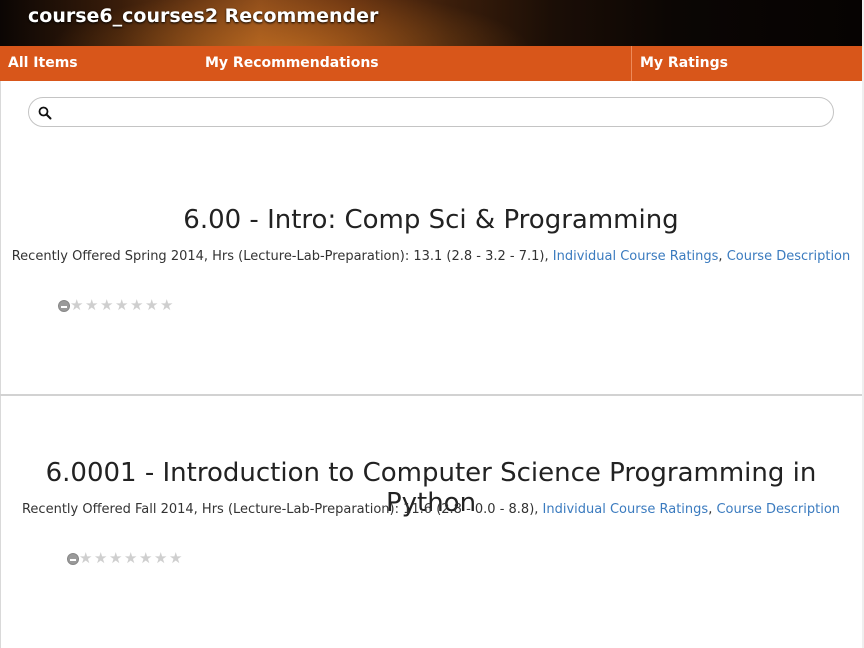 This screenshot has height=648, width=864. Describe the element at coordinates (431, 395) in the screenshot. I see `course-divider` at that location.